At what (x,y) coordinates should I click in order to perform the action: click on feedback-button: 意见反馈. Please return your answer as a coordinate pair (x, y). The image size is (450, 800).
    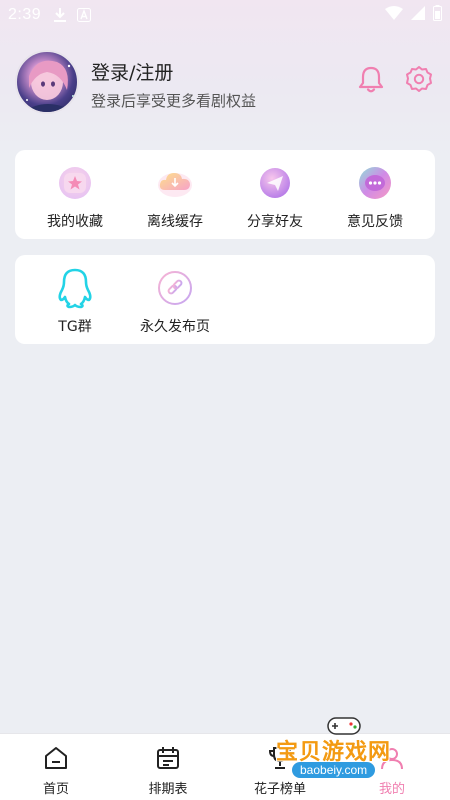
    Looking at the image, I should click on (375, 194).